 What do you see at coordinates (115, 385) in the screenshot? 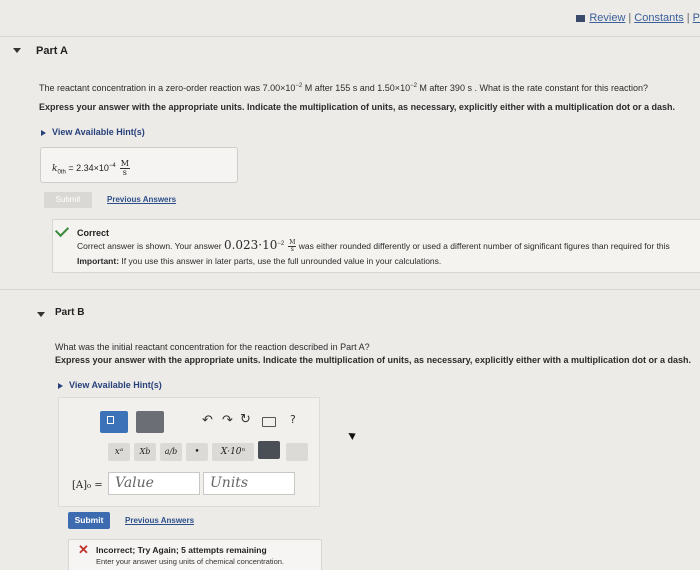
I see `hint-label-b: View Available Hint(s)` at bounding box center [115, 385].